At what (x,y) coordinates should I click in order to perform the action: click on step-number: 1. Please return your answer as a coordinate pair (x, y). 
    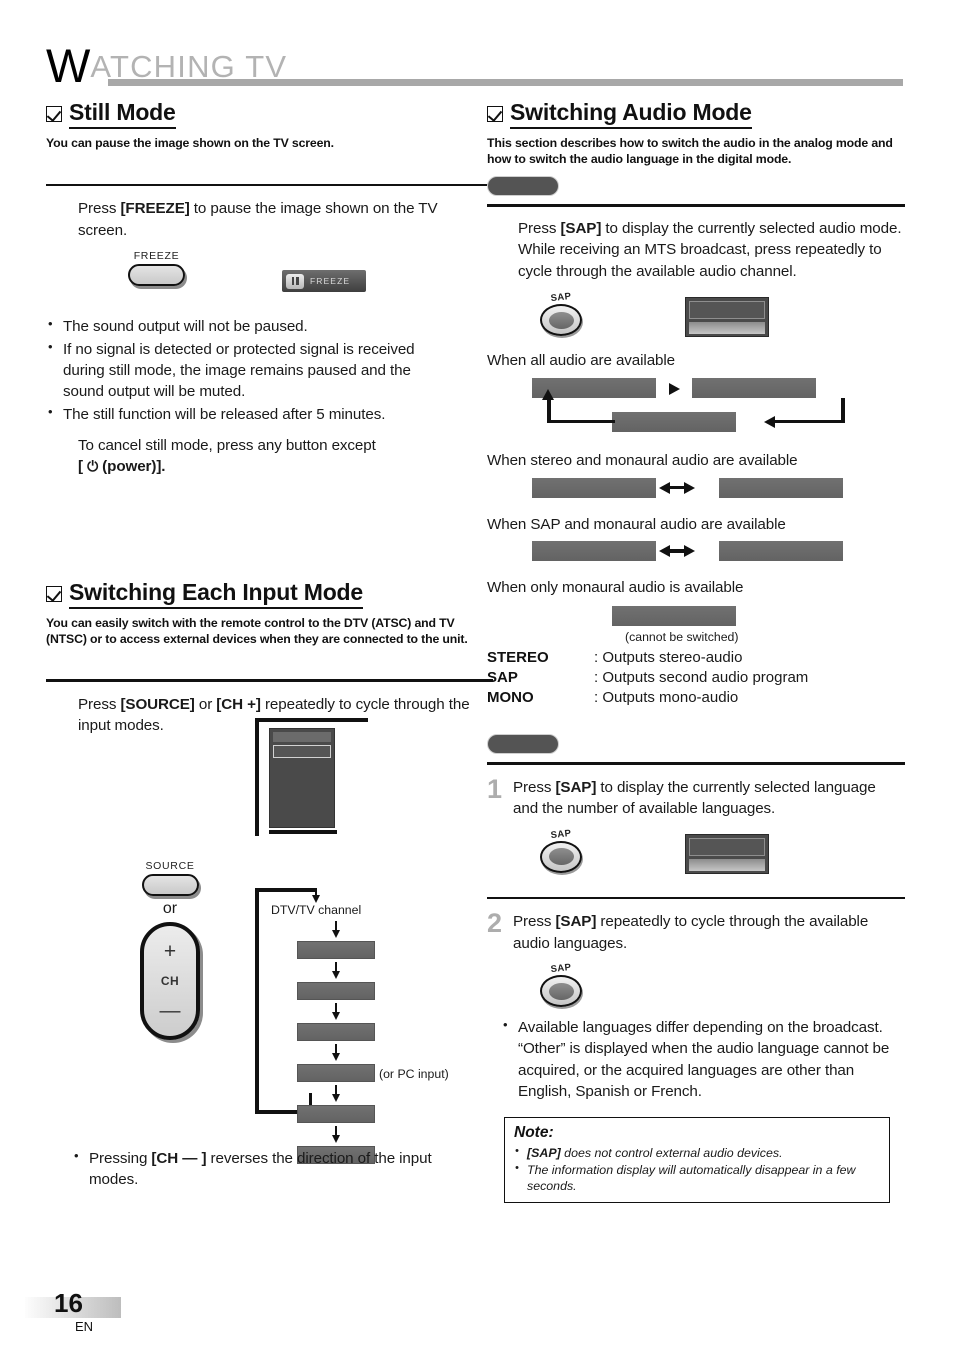
    Looking at the image, I should click on (495, 788).